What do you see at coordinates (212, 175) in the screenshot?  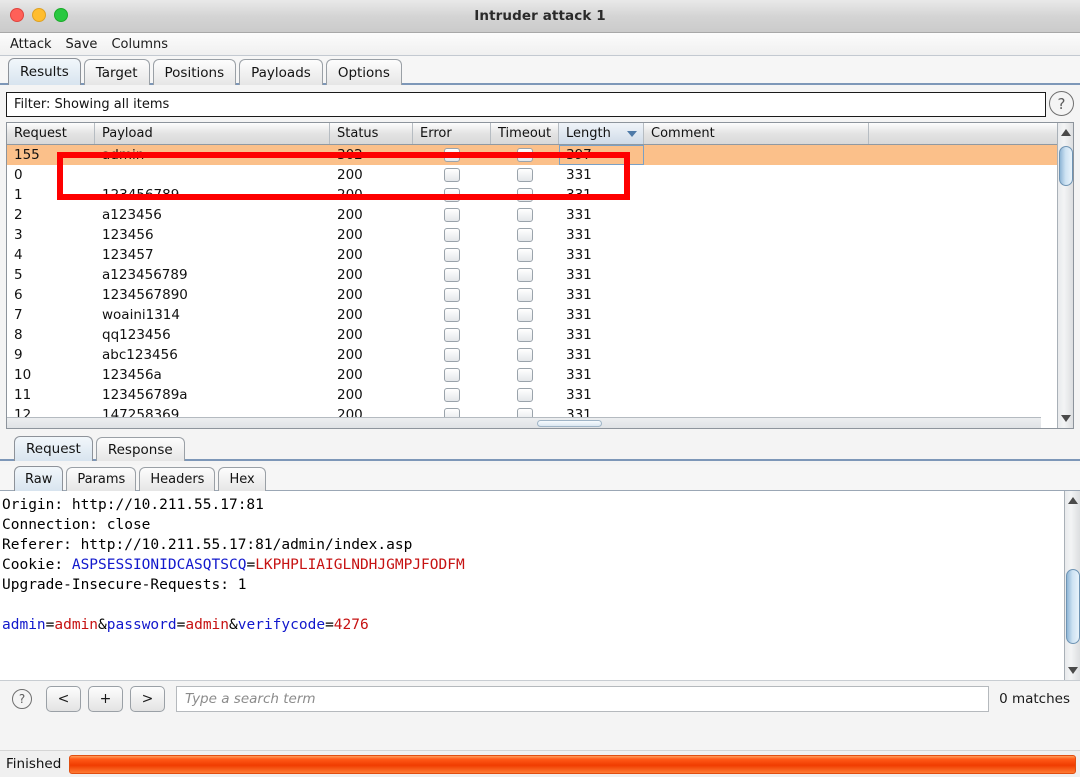 I see `cell-payload` at bounding box center [212, 175].